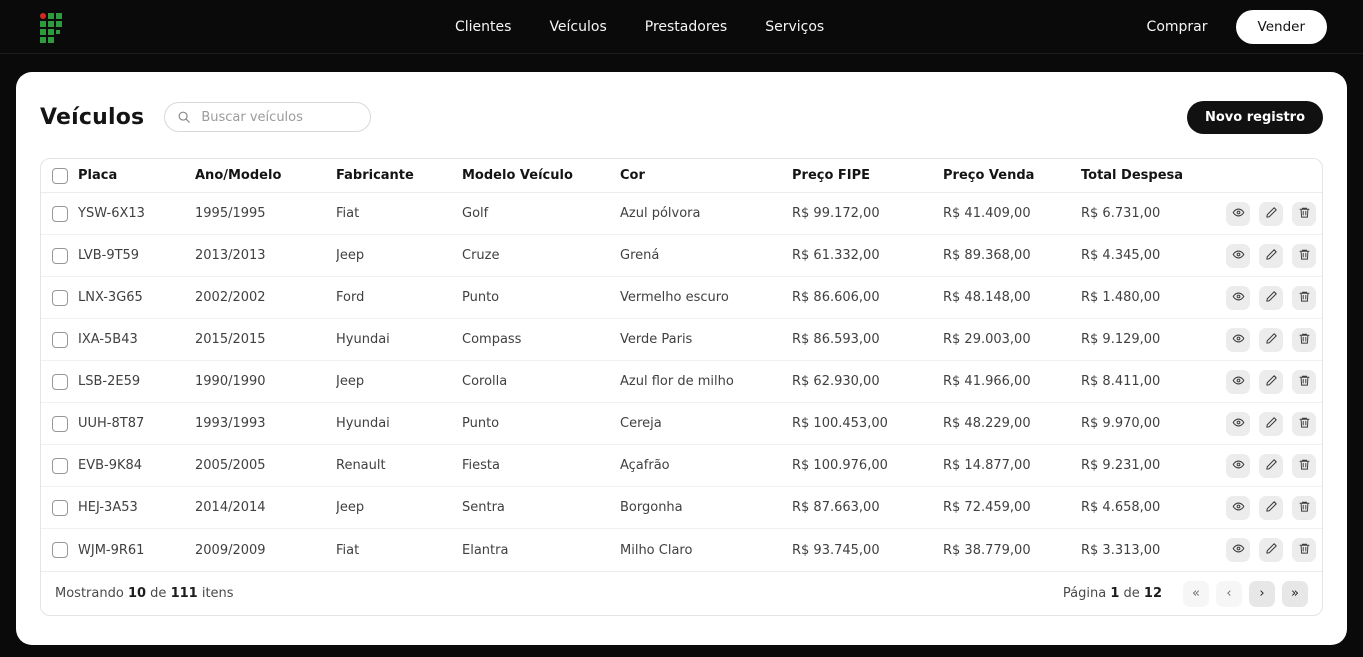 Image resolution: width=1363 pixels, height=657 pixels. I want to click on cell-total-despesa: R$ 8.411,00, so click(1121, 381).